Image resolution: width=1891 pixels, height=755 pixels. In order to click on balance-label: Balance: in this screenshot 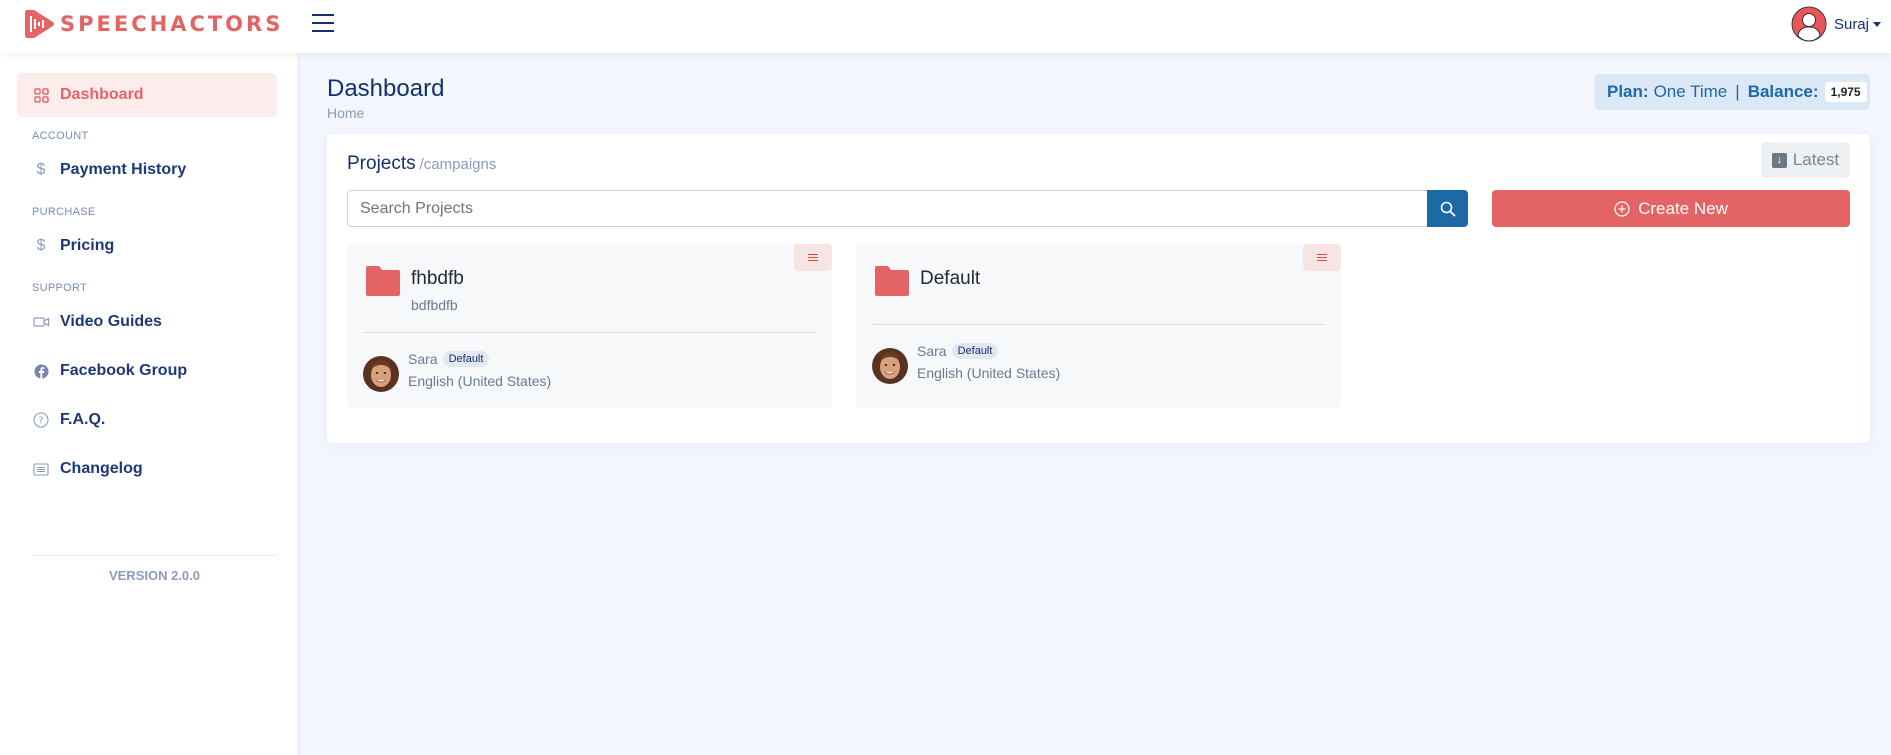, I will do `click(1783, 91)`.